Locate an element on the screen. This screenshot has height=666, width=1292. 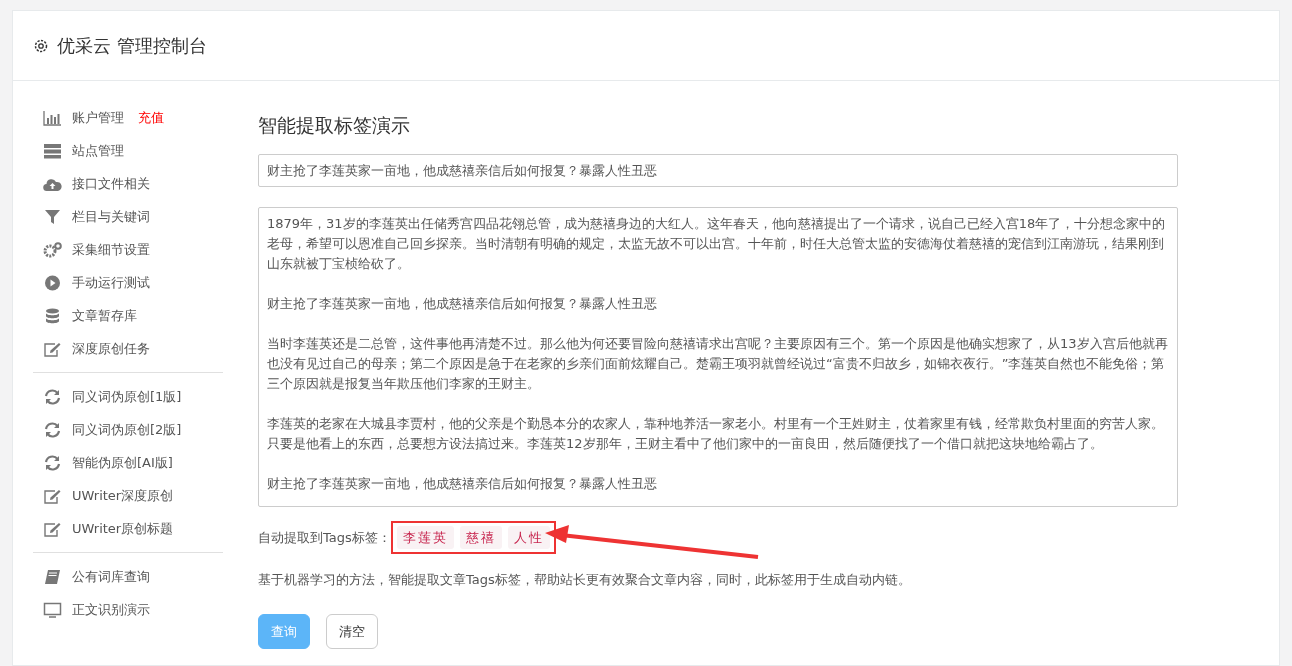
sidebar-link: 文章暂存库 is located at coordinates (104, 315).